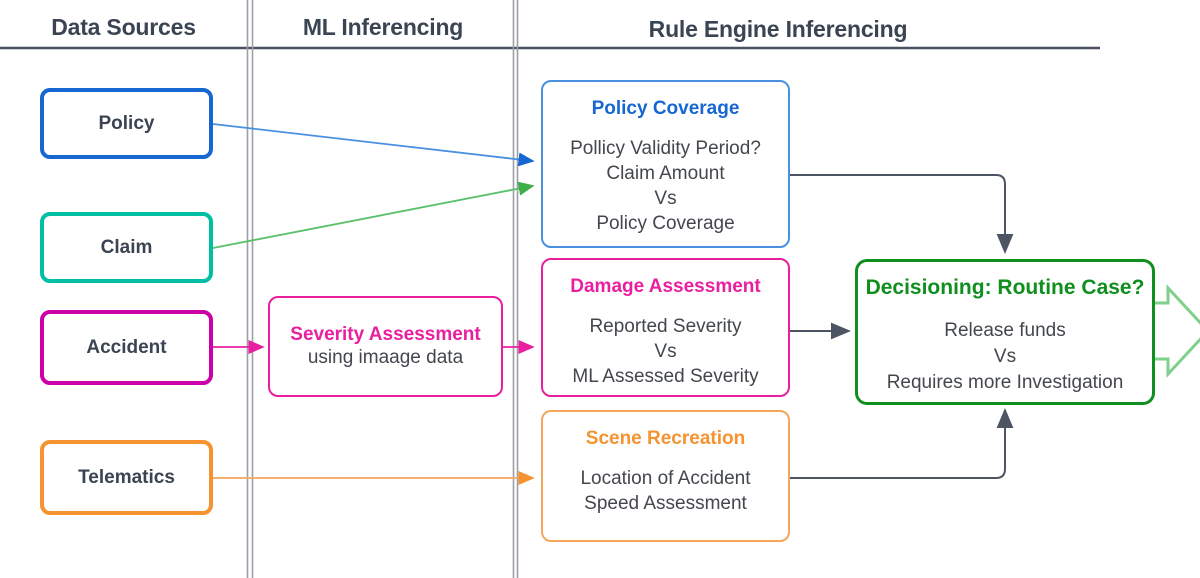 Image resolution: width=1200 pixels, height=578 pixels. What do you see at coordinates (902, 214) in the screenshot?
I see `link-coverage-to-decisioning` at bounding box center [902, 214].